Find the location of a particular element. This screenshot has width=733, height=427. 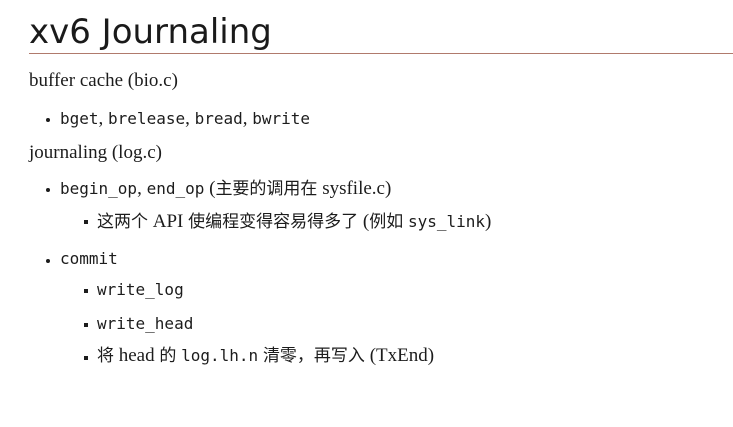

text-run-cjk: 例如 is located at coordinates (386, 222).